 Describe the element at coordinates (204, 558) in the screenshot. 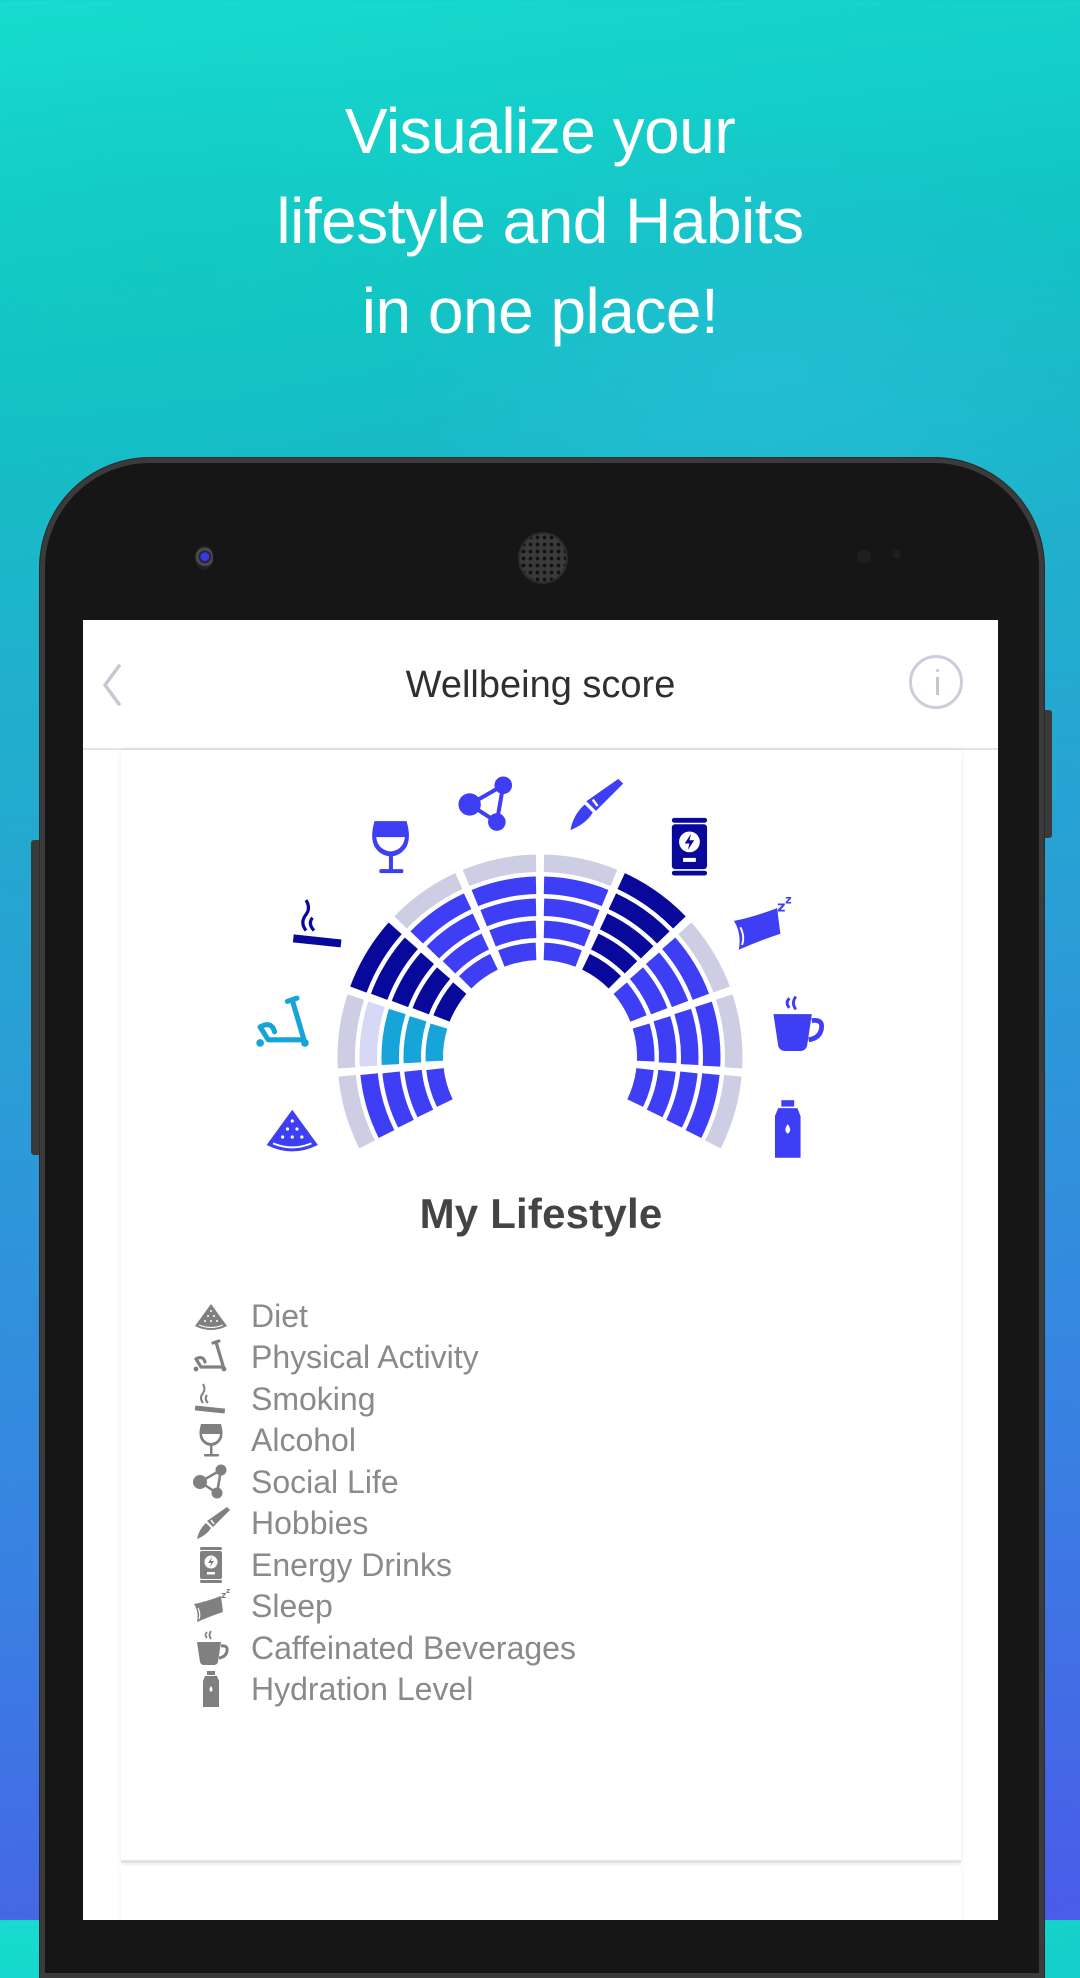

I see `front-camera-icon` at that location.